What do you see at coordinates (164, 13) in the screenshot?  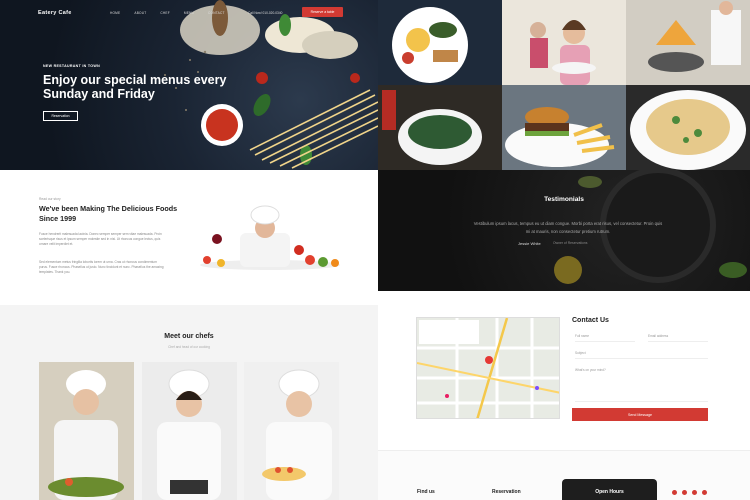 I see `nav-item-chef: CHEF` at bounding box center [164, 13].